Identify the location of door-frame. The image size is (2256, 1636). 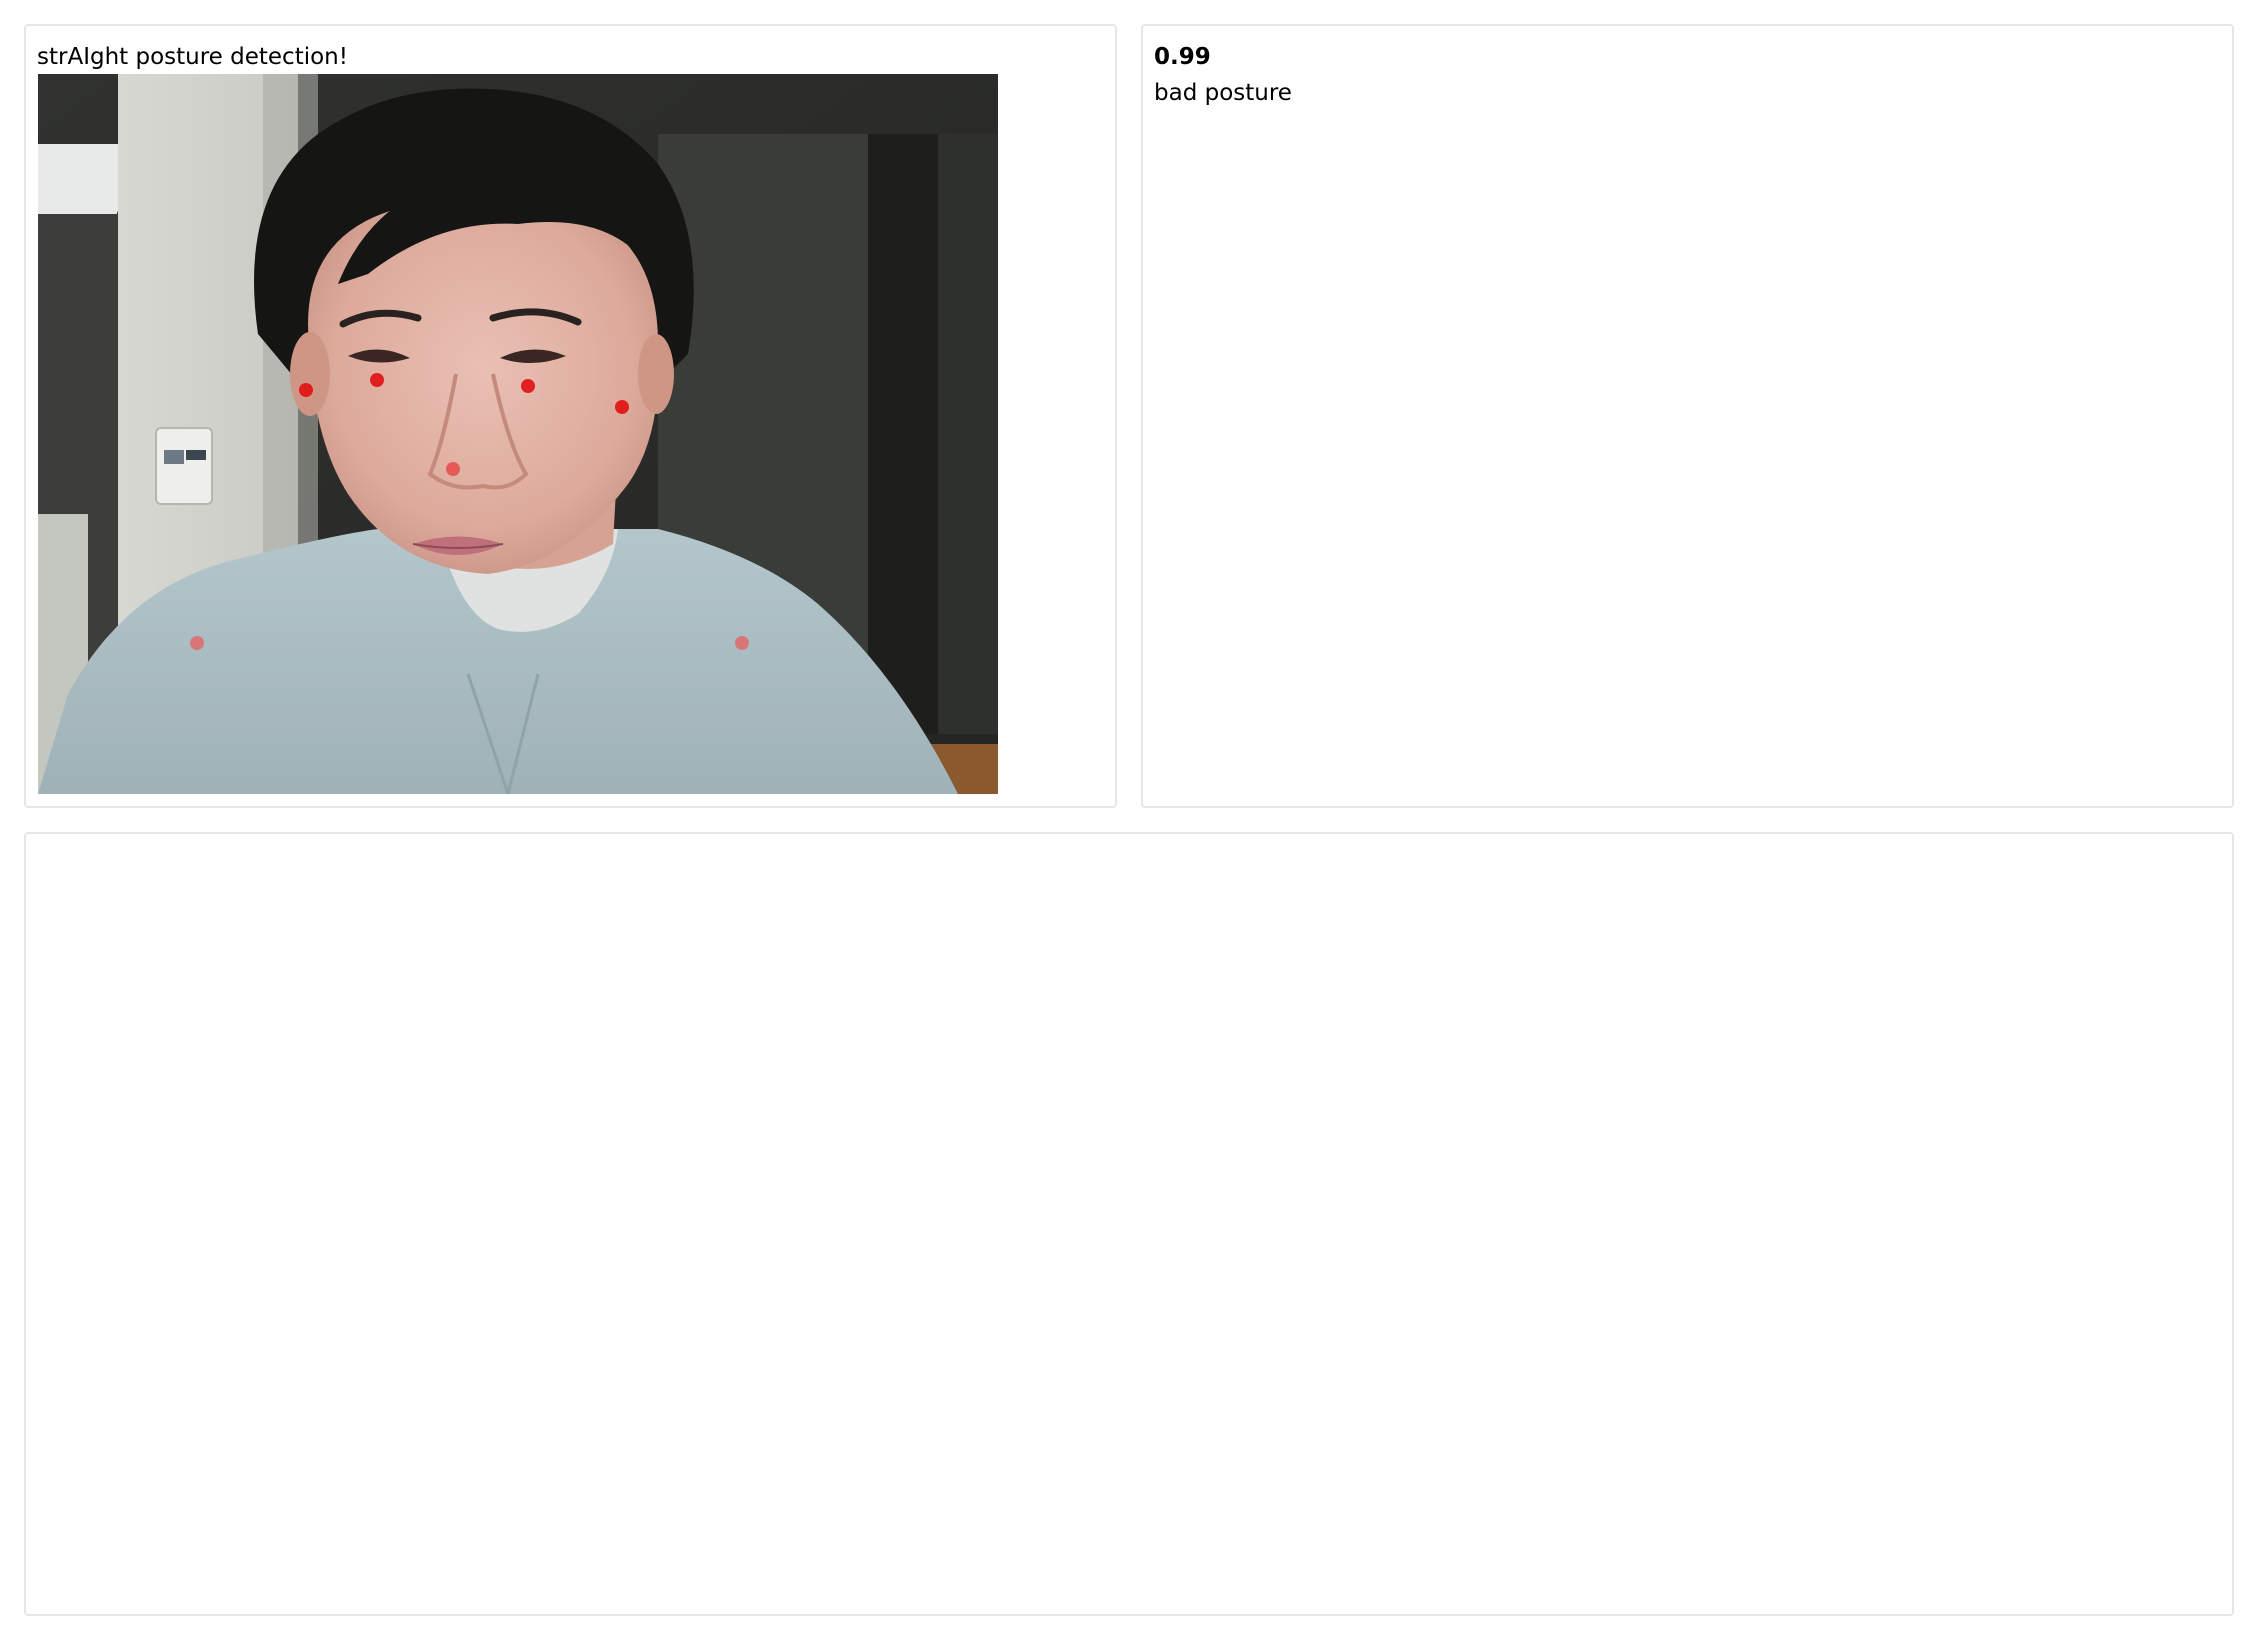
(903, 434).